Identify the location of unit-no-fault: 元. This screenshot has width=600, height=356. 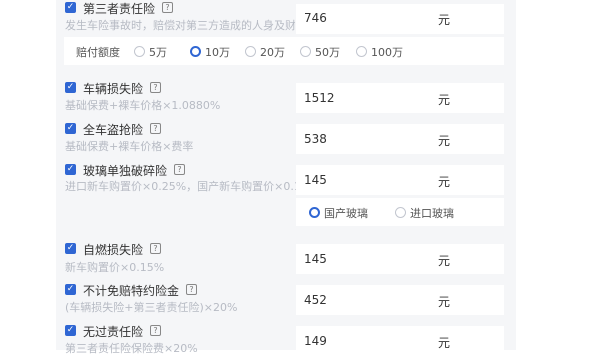
(444, 343).